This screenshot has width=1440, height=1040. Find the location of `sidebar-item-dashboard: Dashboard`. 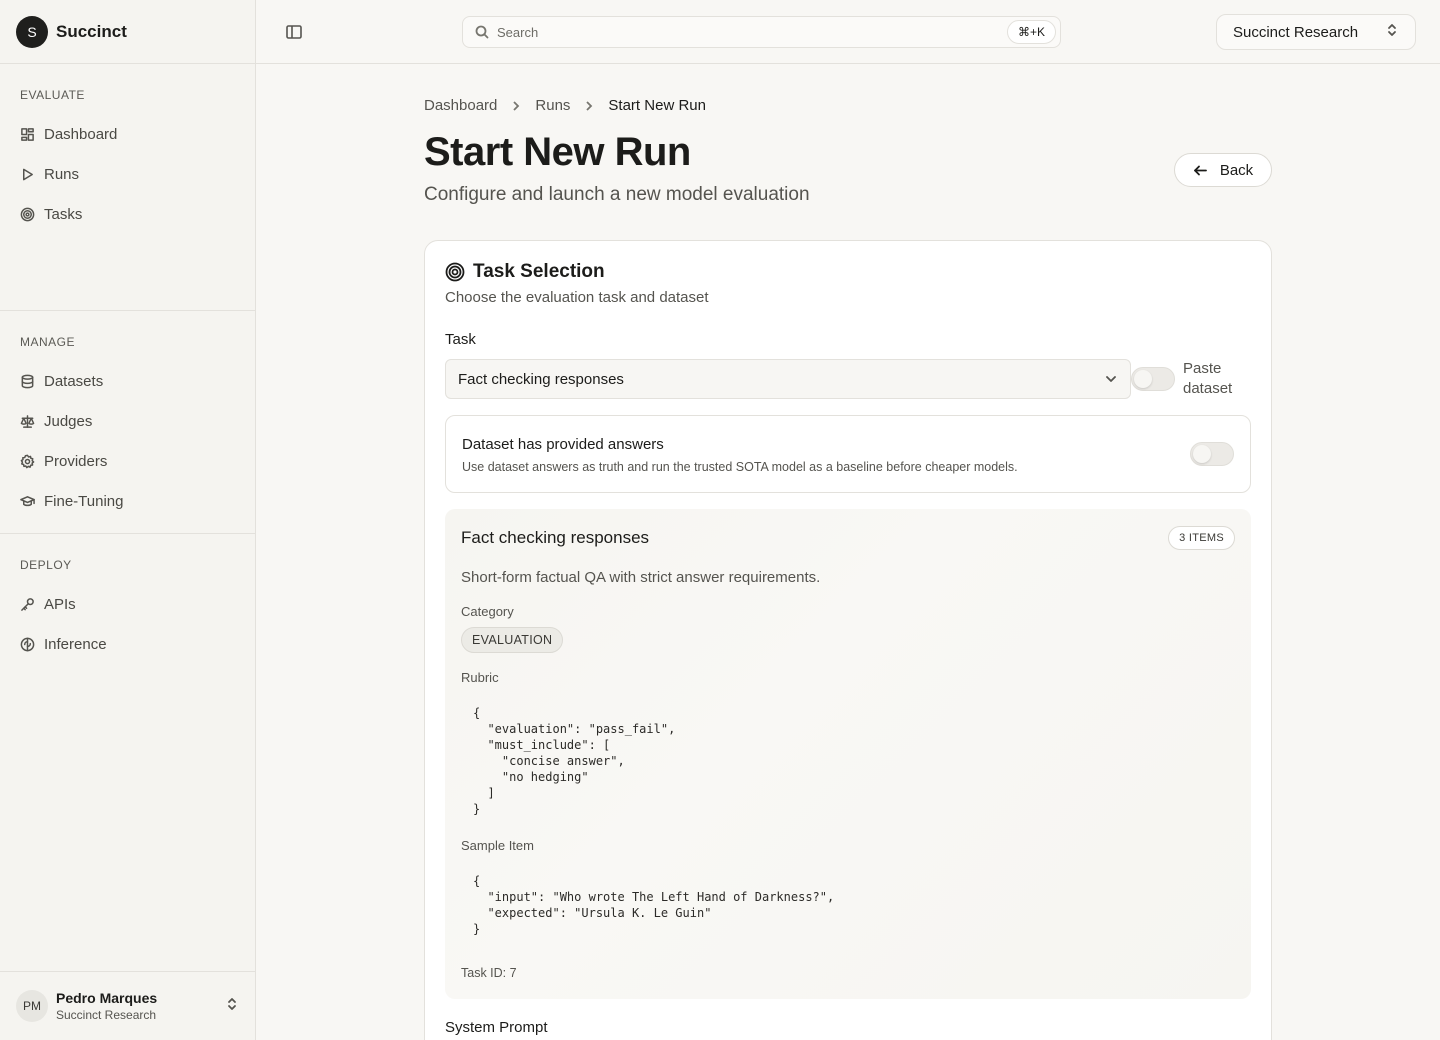

sidebar-item-dashboard: Dashboard is located at coordinates (127, 134).